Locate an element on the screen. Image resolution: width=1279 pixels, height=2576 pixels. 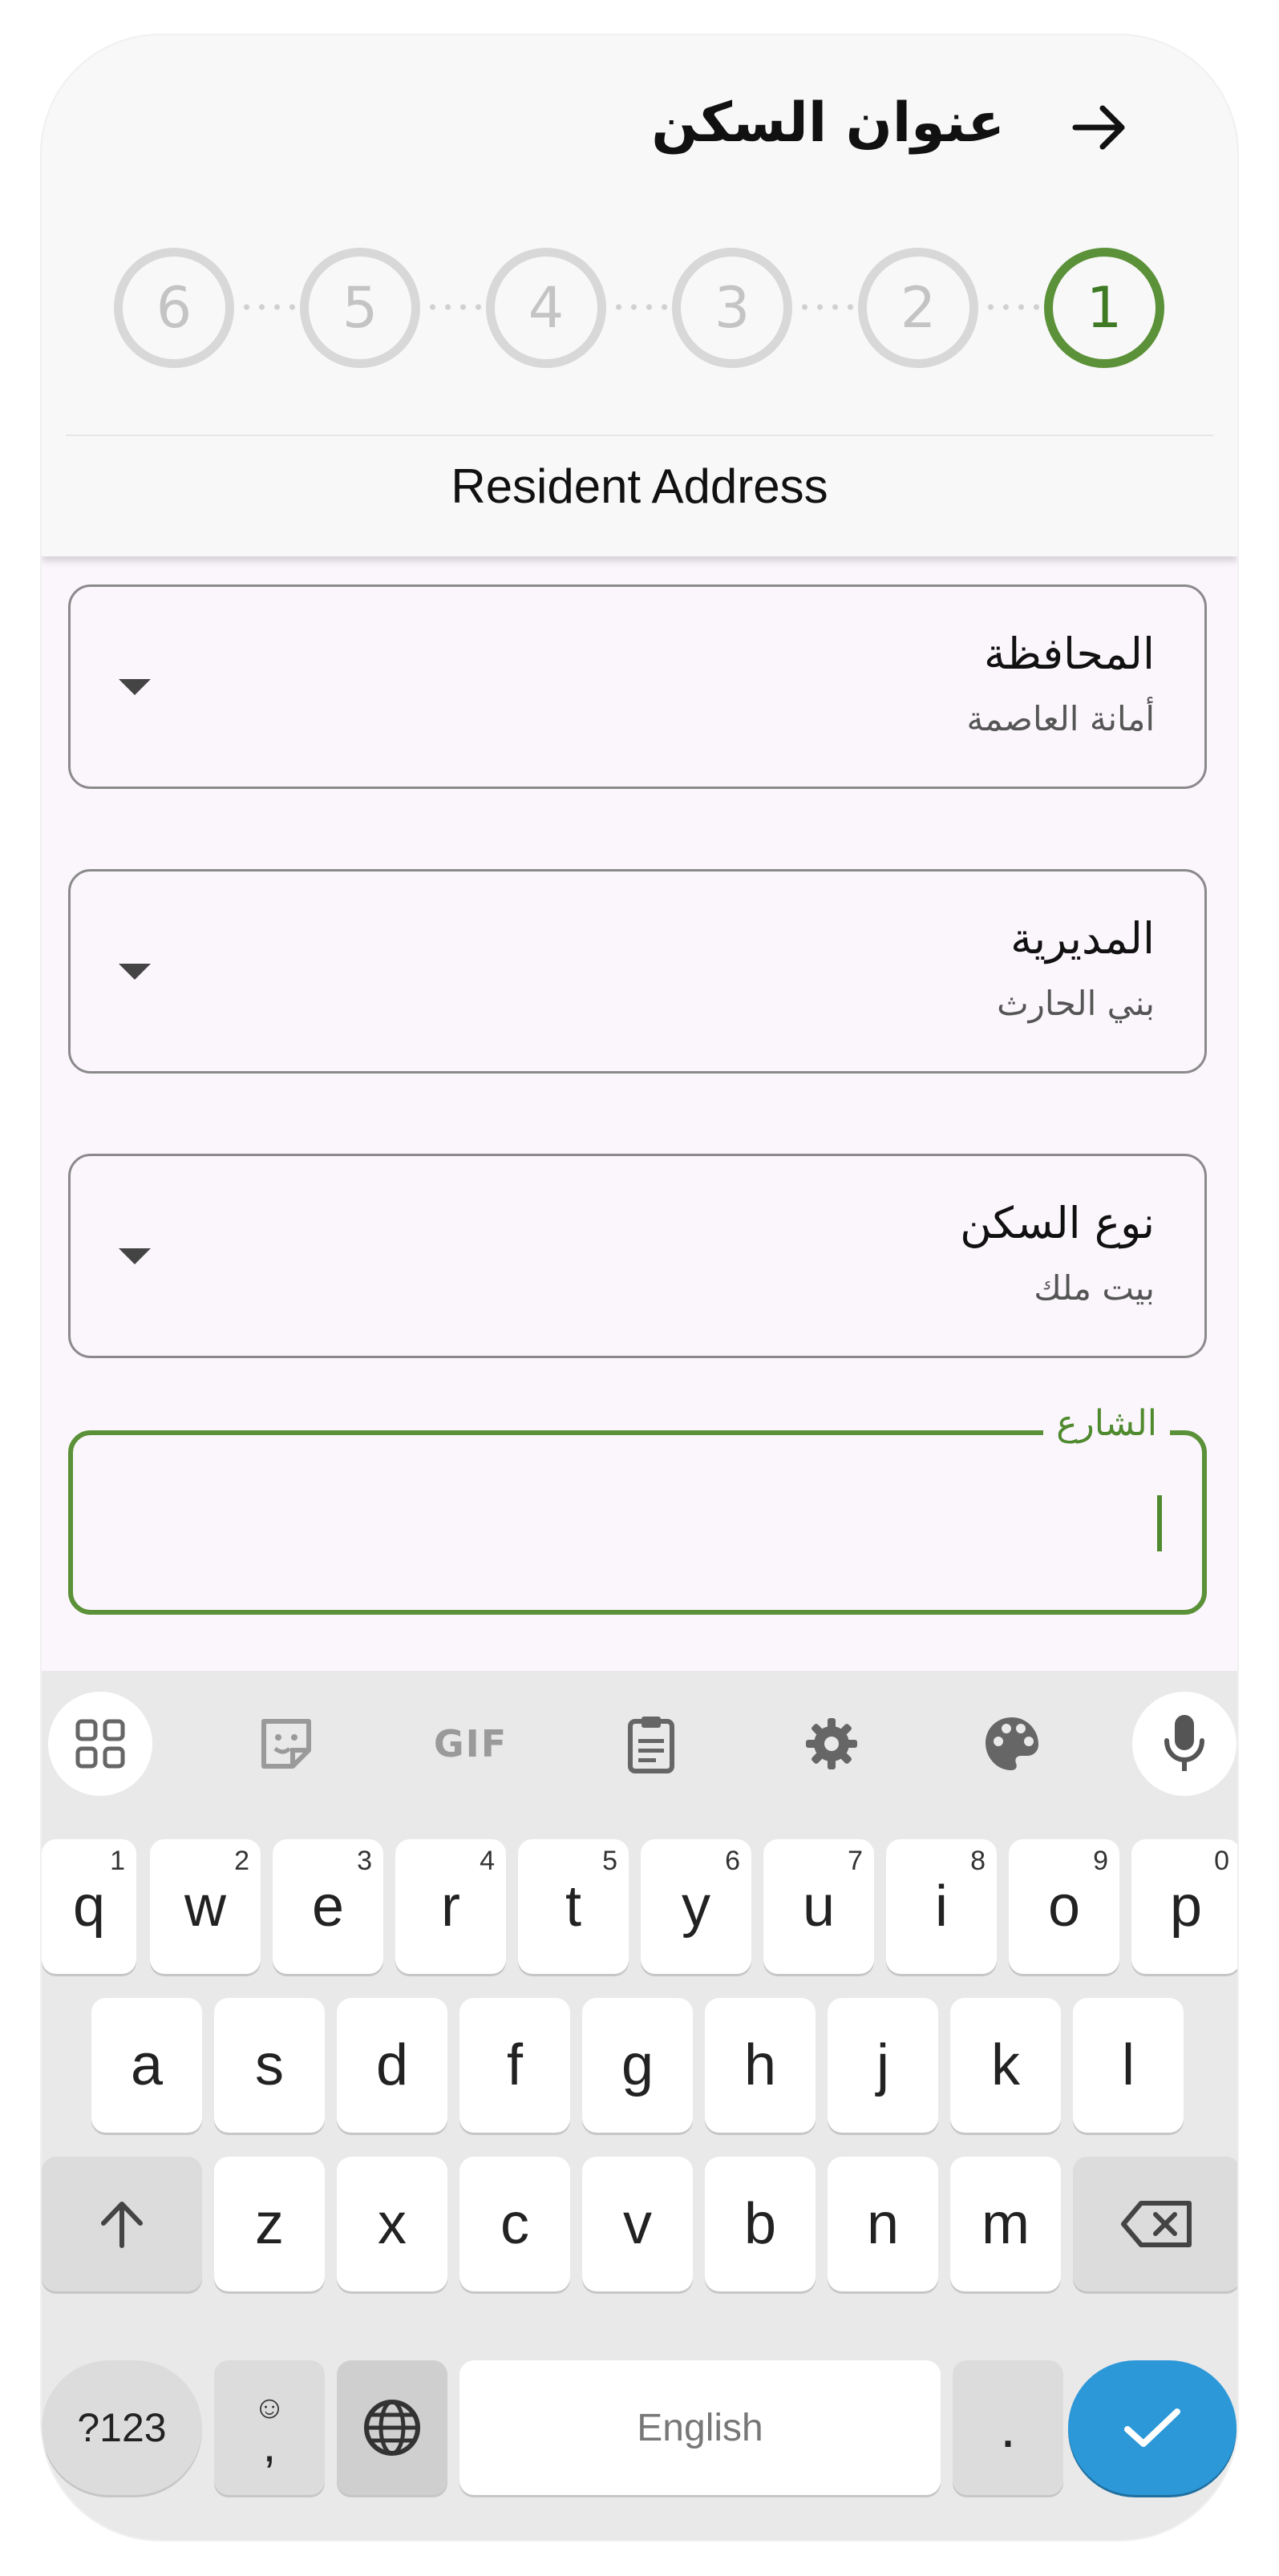
key-r: r4 is located at coordinates (450, 1906).